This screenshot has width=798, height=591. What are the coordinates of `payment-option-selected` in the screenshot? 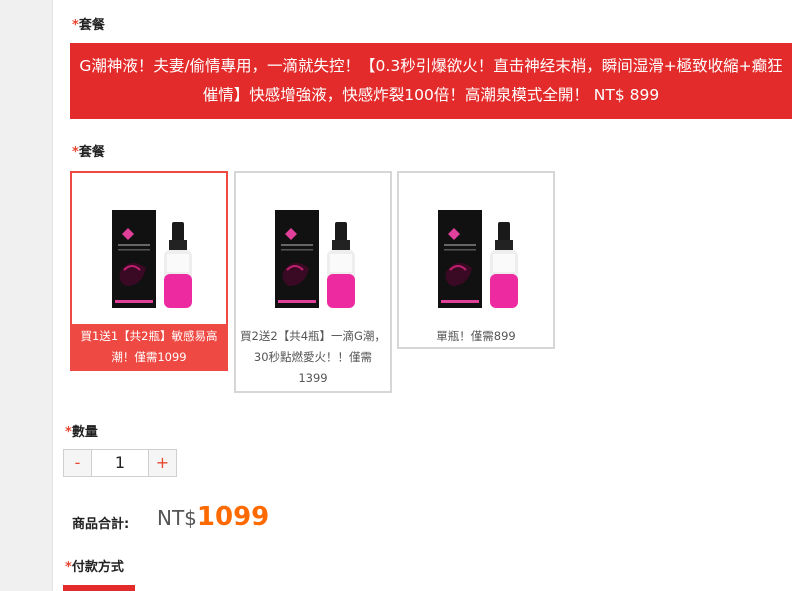 It's located at (99, 588).